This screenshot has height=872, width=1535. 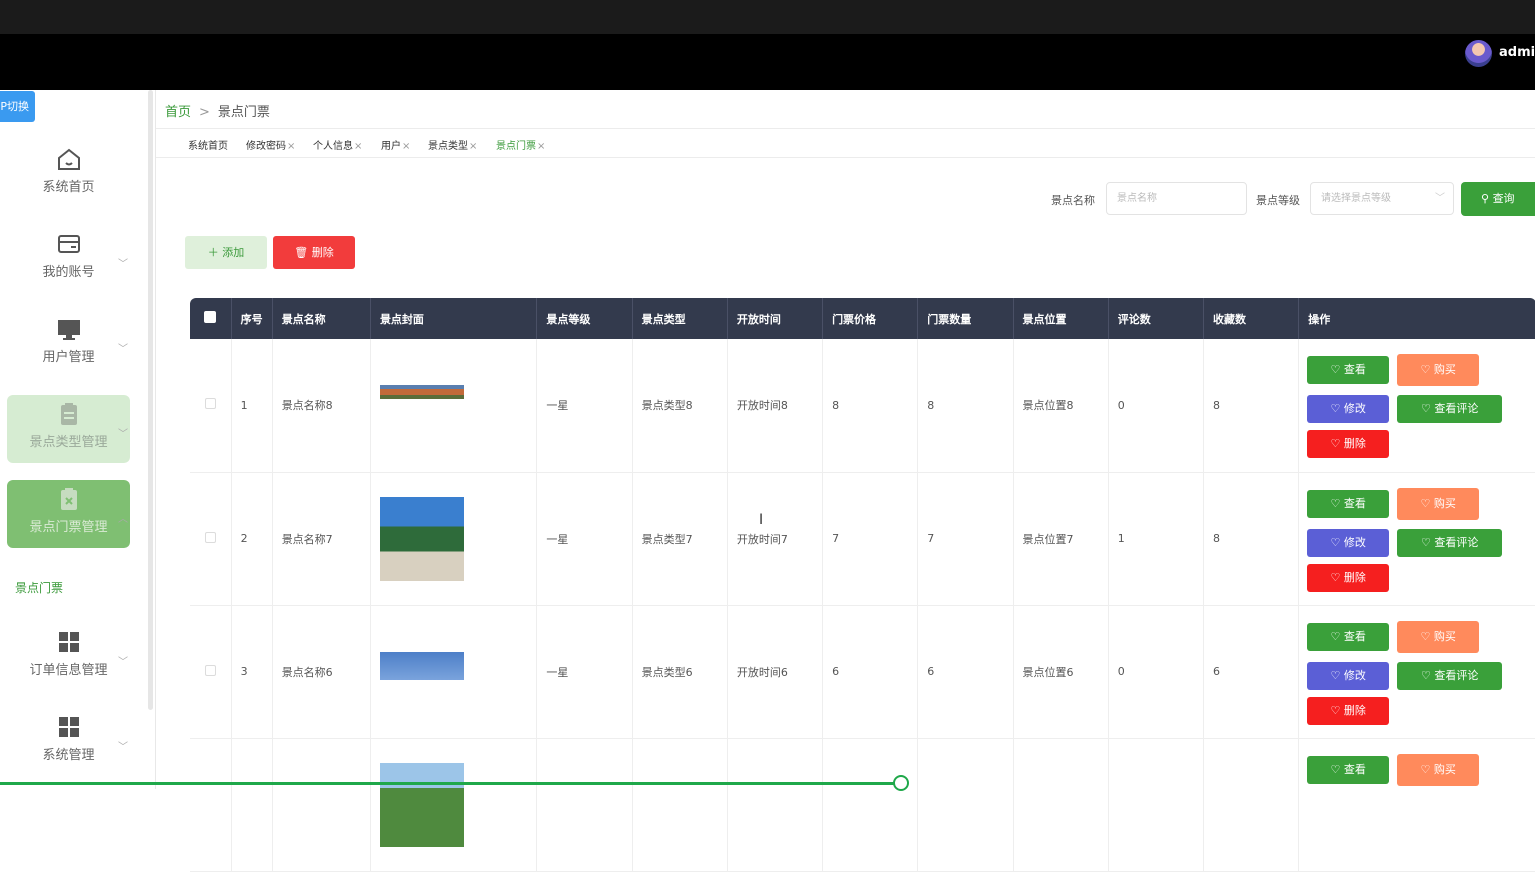 I want to click on grid-icon, so click(x=68, y=727).